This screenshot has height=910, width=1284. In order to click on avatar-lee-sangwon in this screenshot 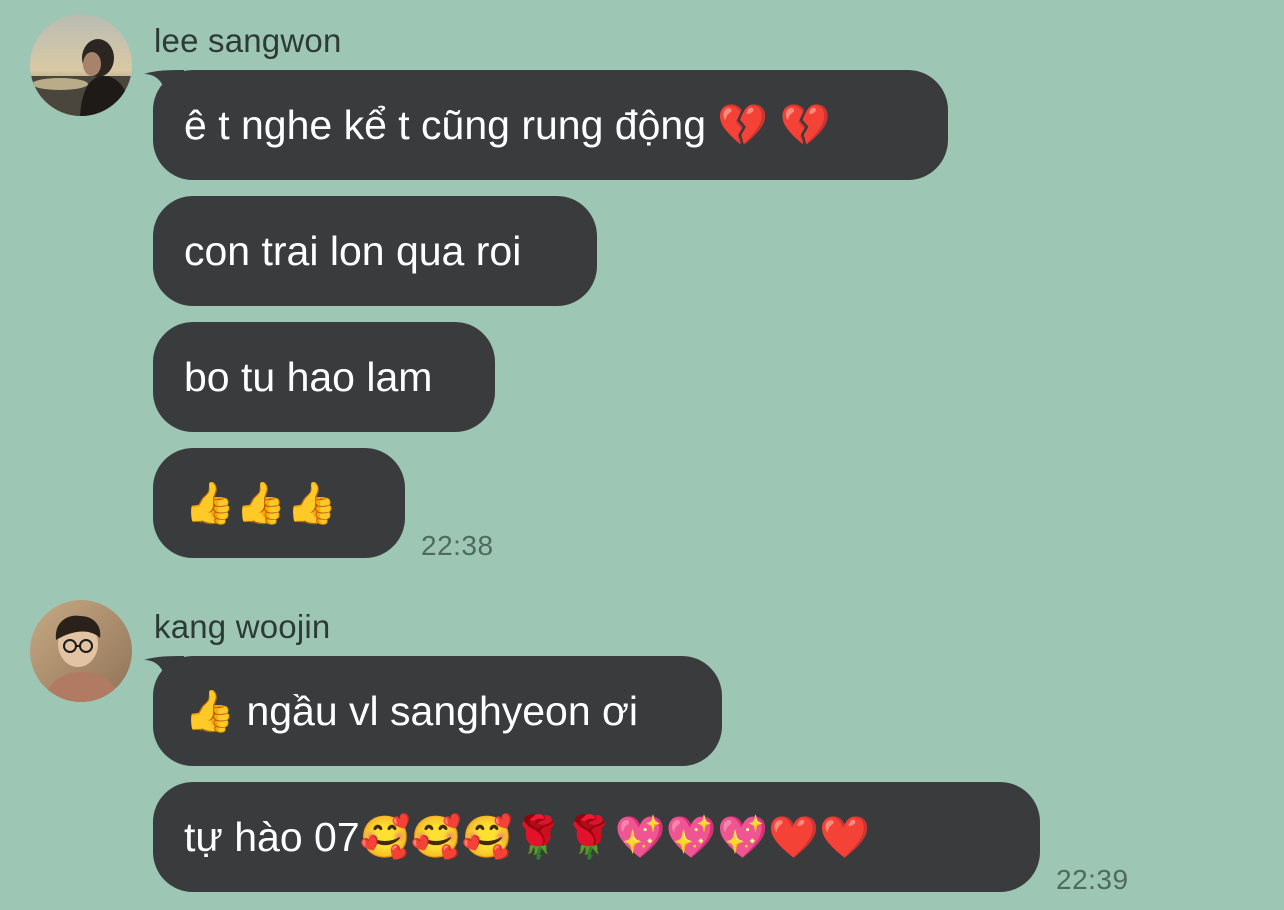, I will do `click(81, 65)`.